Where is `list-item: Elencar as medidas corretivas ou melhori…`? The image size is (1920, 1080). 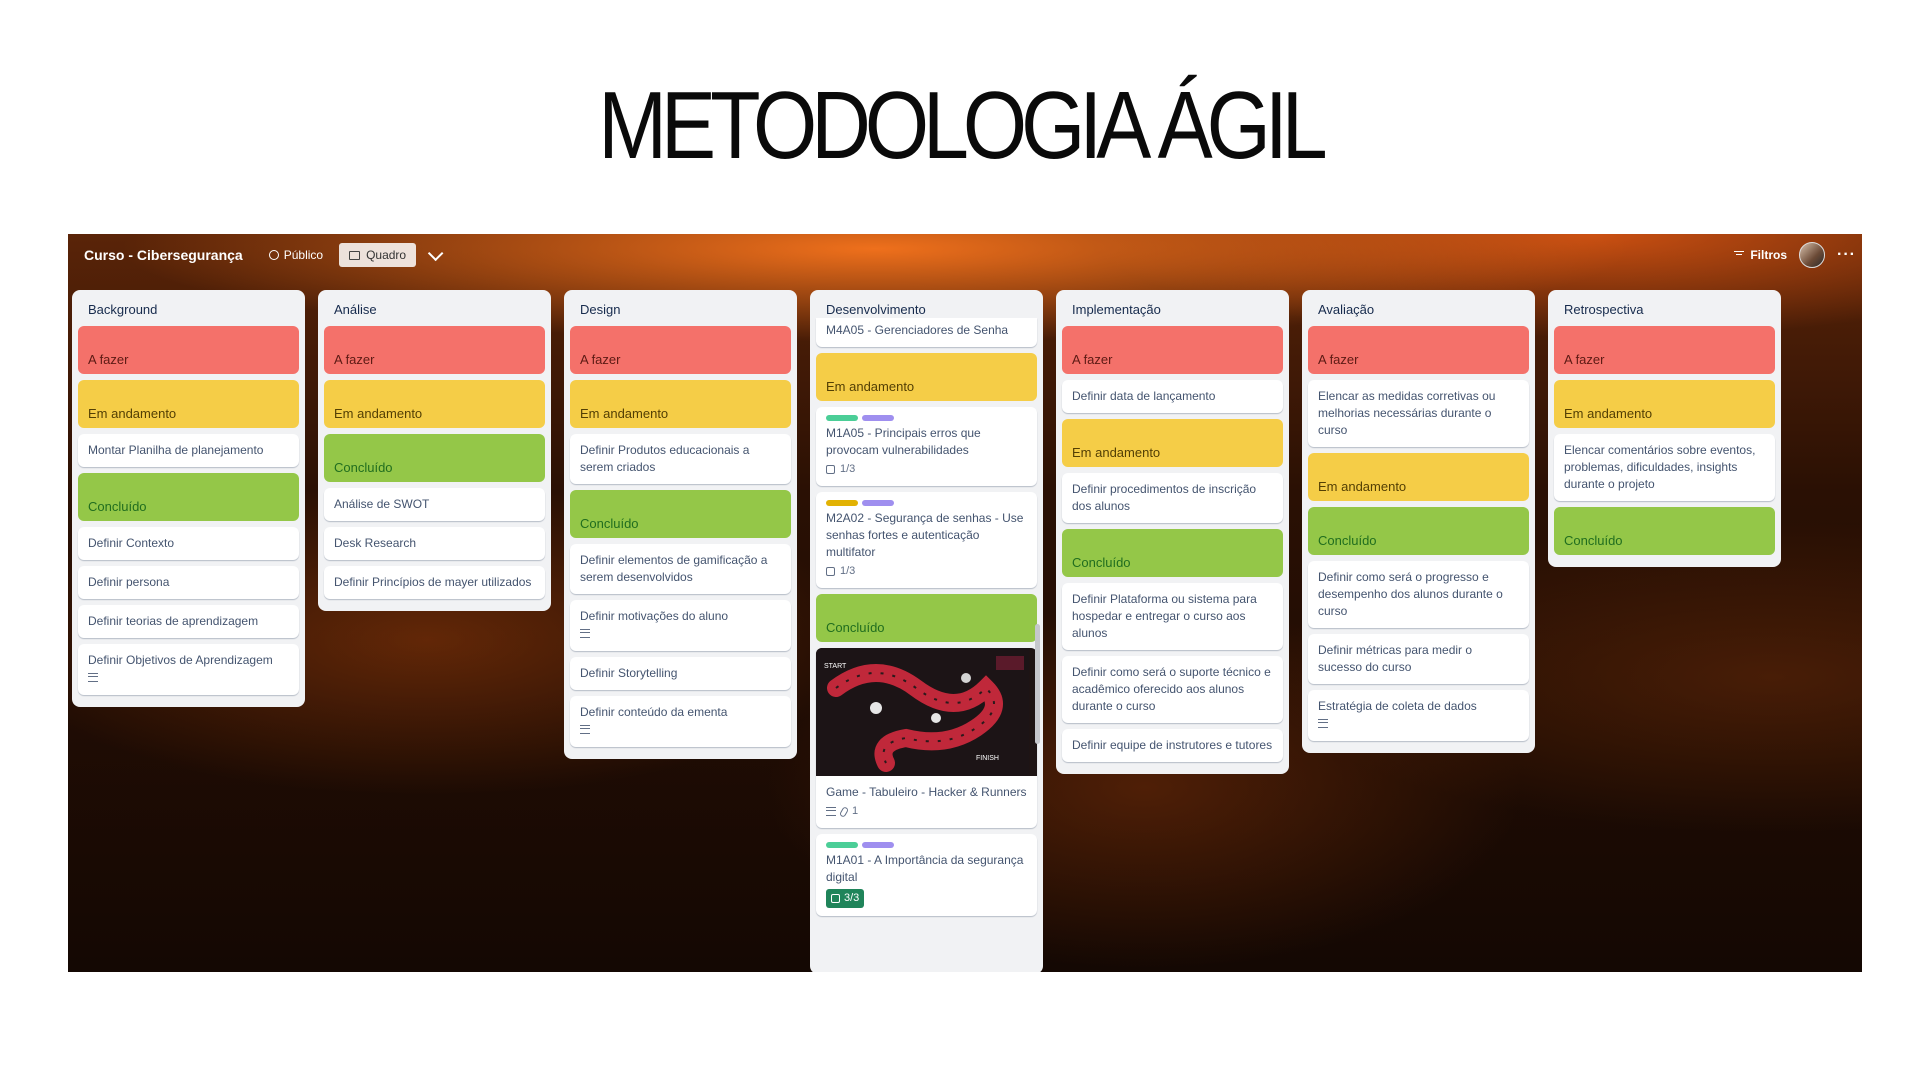 list-item: Elencar as medidas corretivas ou melhori… is located at coordinates (1418, 413).